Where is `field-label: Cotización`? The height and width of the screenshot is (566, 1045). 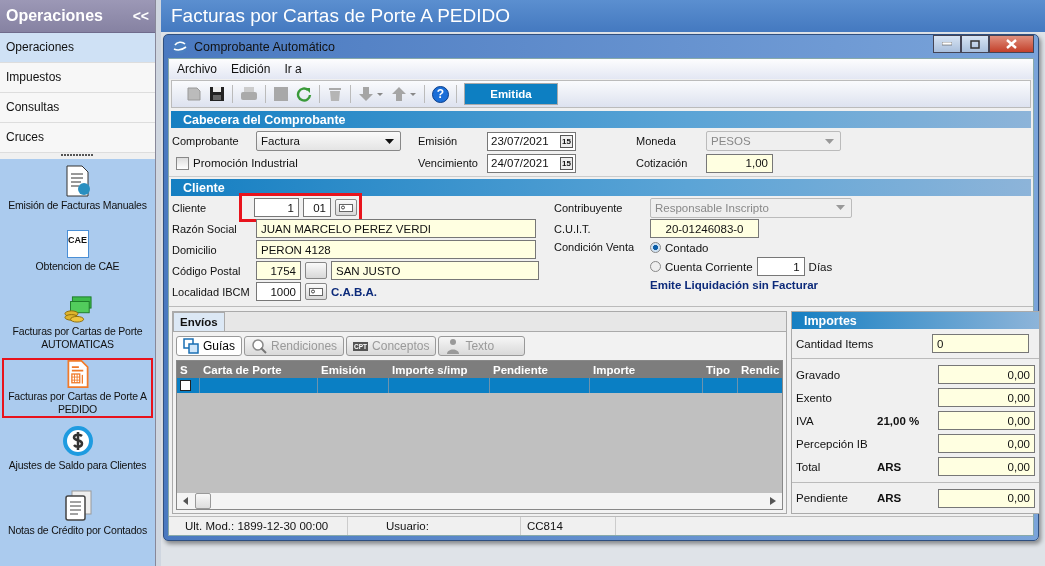 field-label: Cotización is located at coordinates (662, 163).